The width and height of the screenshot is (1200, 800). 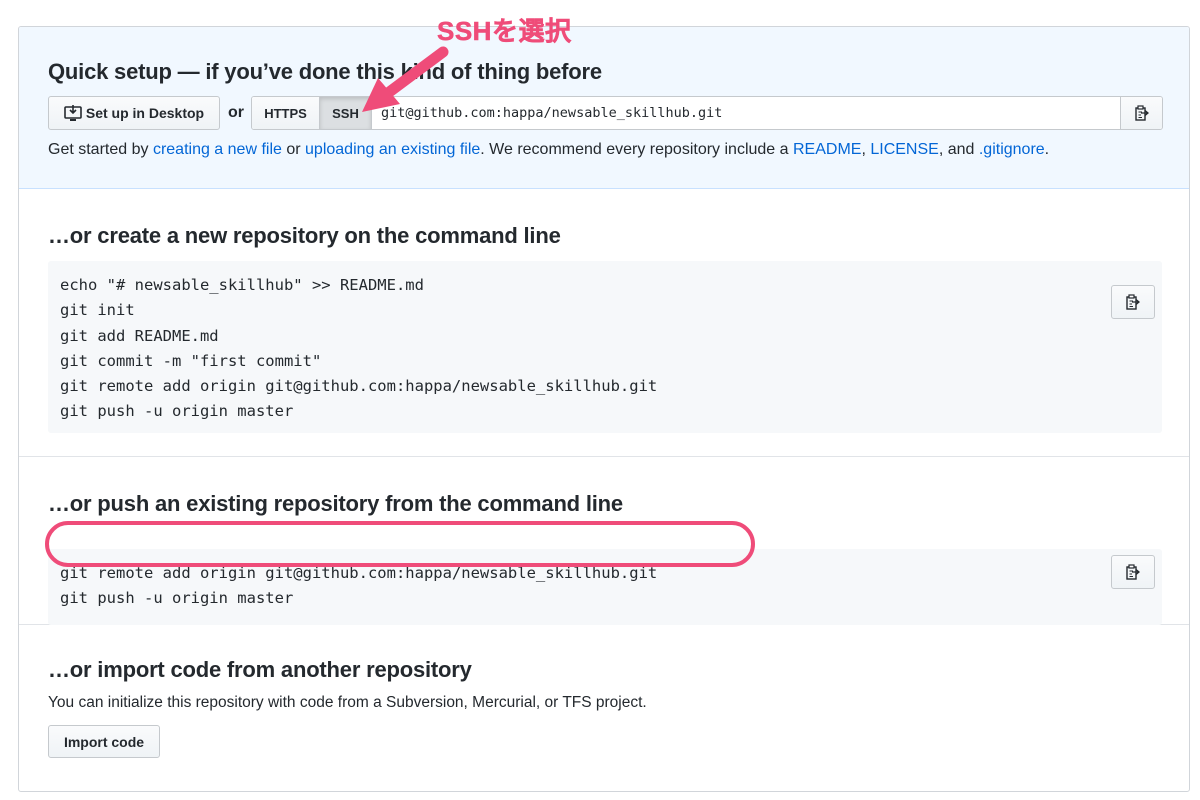 What do you see at coordinates (104, 741) in the screenshot?
I see `import-code-button: Import code` at bounding box center [104, 741].